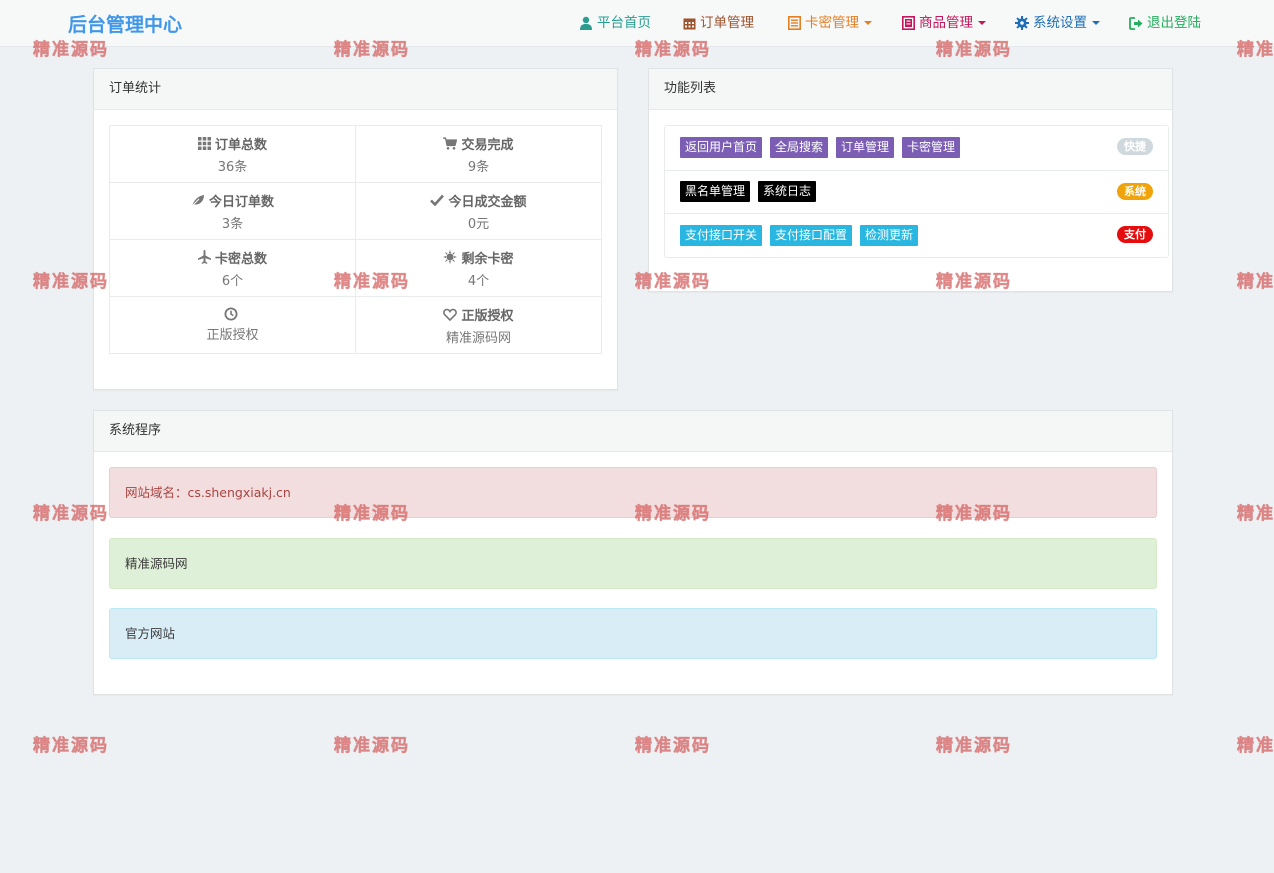 The width and height of the screenshot is (1274, 873). What do you see at coordinates (794, 23) in the screenshot?
I see `list-icon` at bounding box center [794, 23].